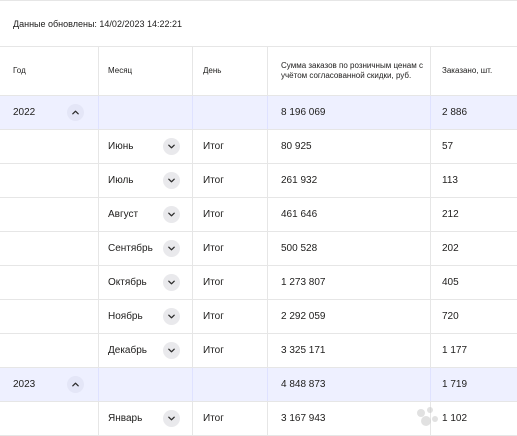 Image resolution: width=517 pixels, height=436 pixels. I want to click on ordered-cell: 113, so click(450, 180).